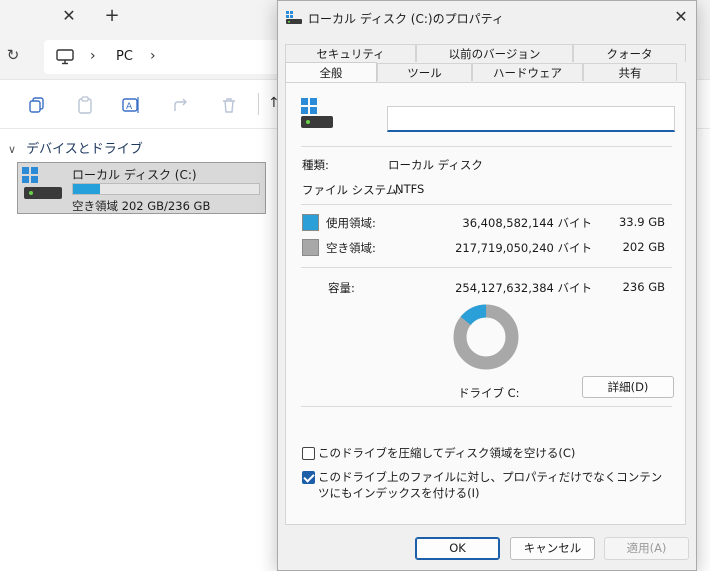 The image size is (710, 571). Describe the element at coordinates (315, 165) in the screenshot. I see `type-label: 種類:` at that location.